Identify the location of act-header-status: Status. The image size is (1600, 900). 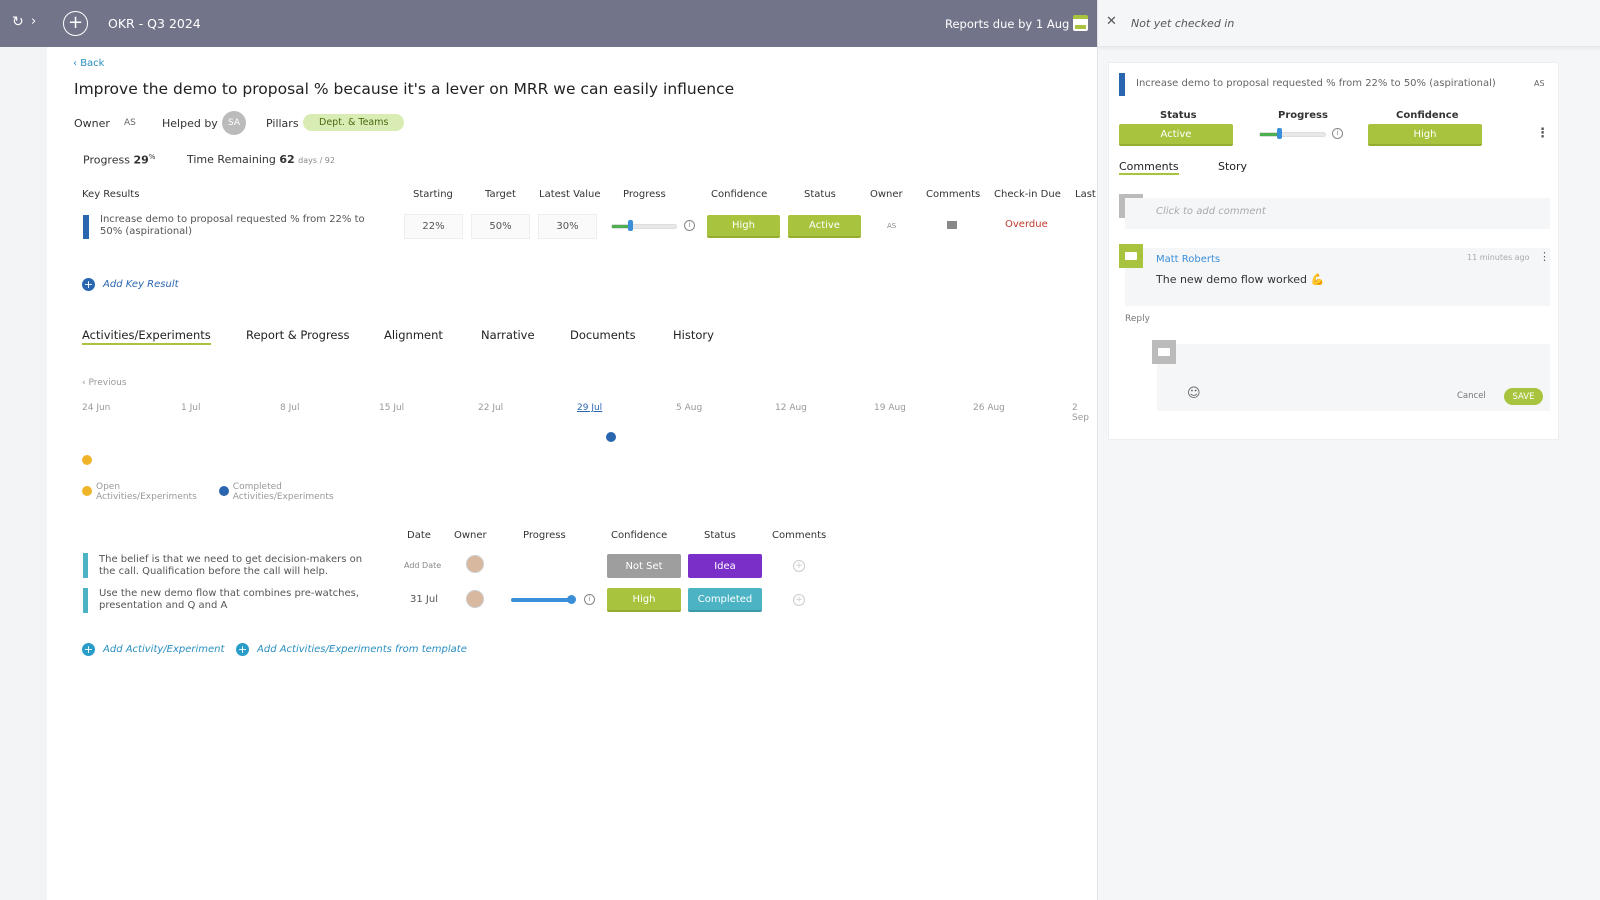
(720, 535).